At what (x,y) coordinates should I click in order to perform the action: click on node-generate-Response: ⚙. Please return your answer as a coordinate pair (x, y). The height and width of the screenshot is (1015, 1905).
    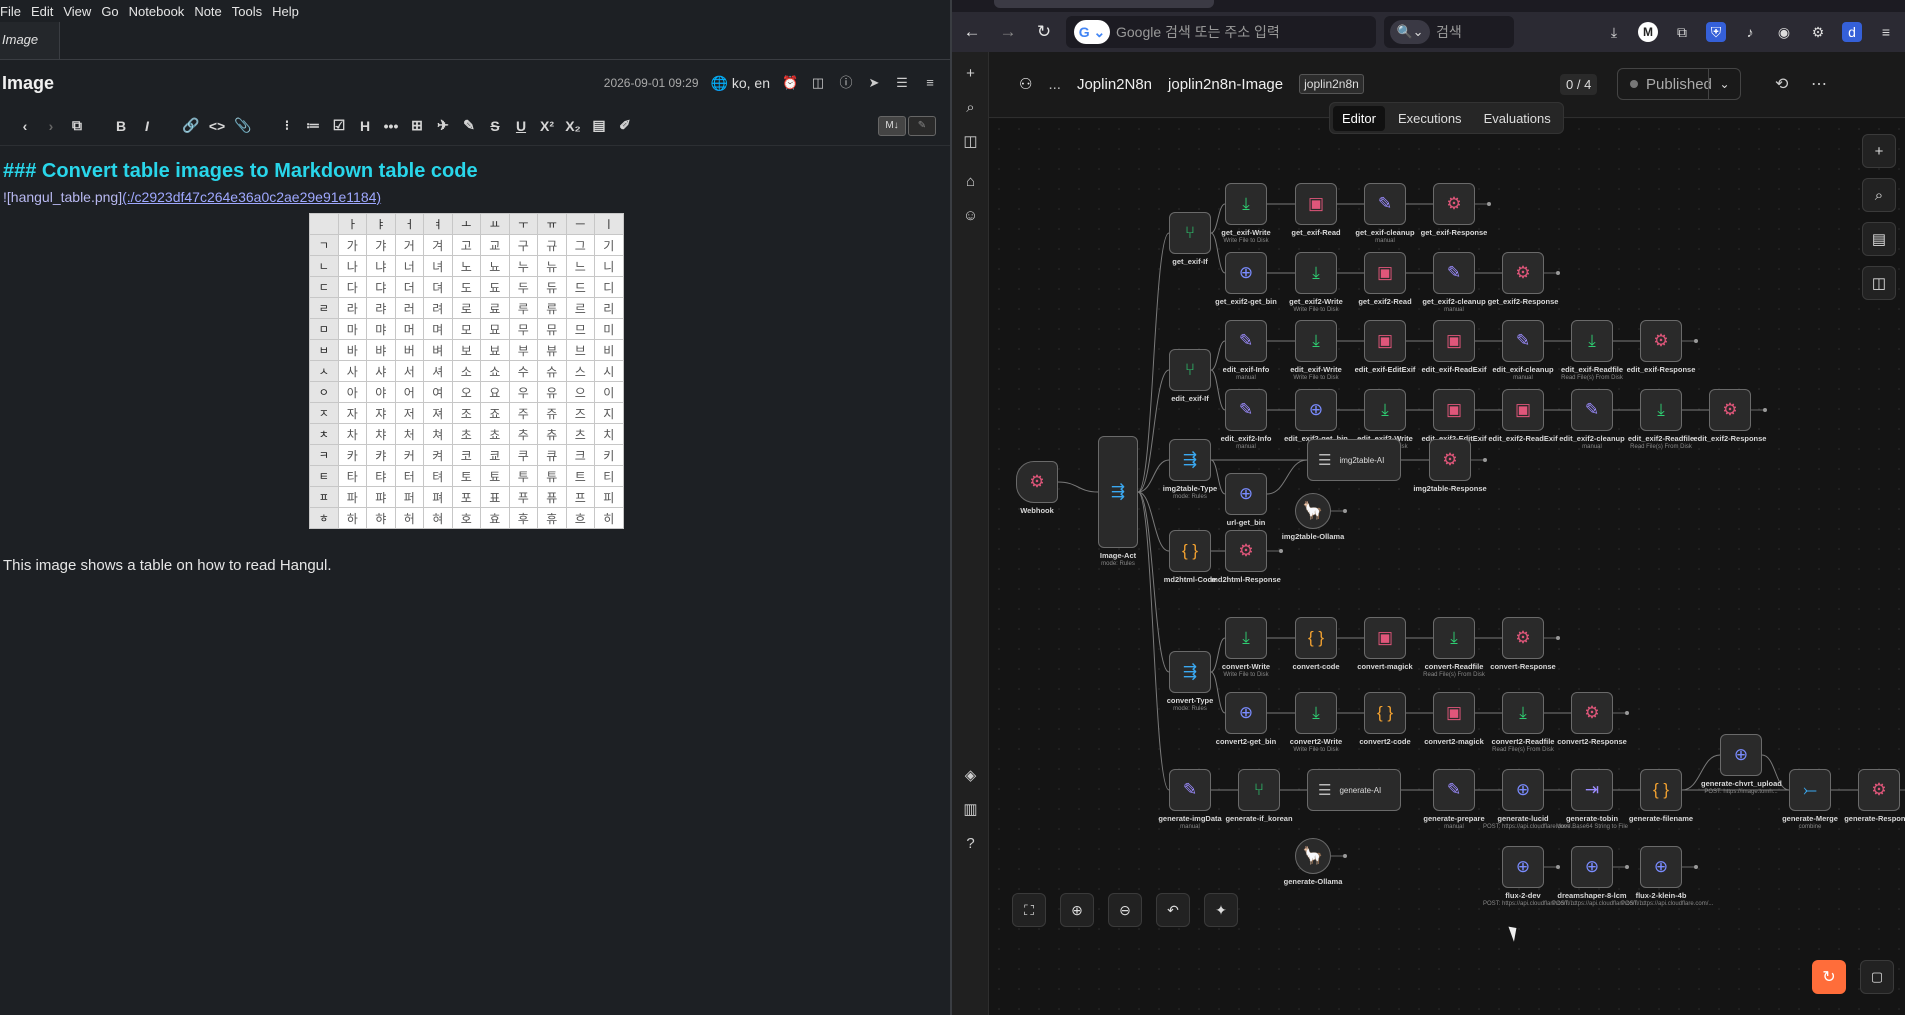
    Looking at the image, I should click on (1879, 790).